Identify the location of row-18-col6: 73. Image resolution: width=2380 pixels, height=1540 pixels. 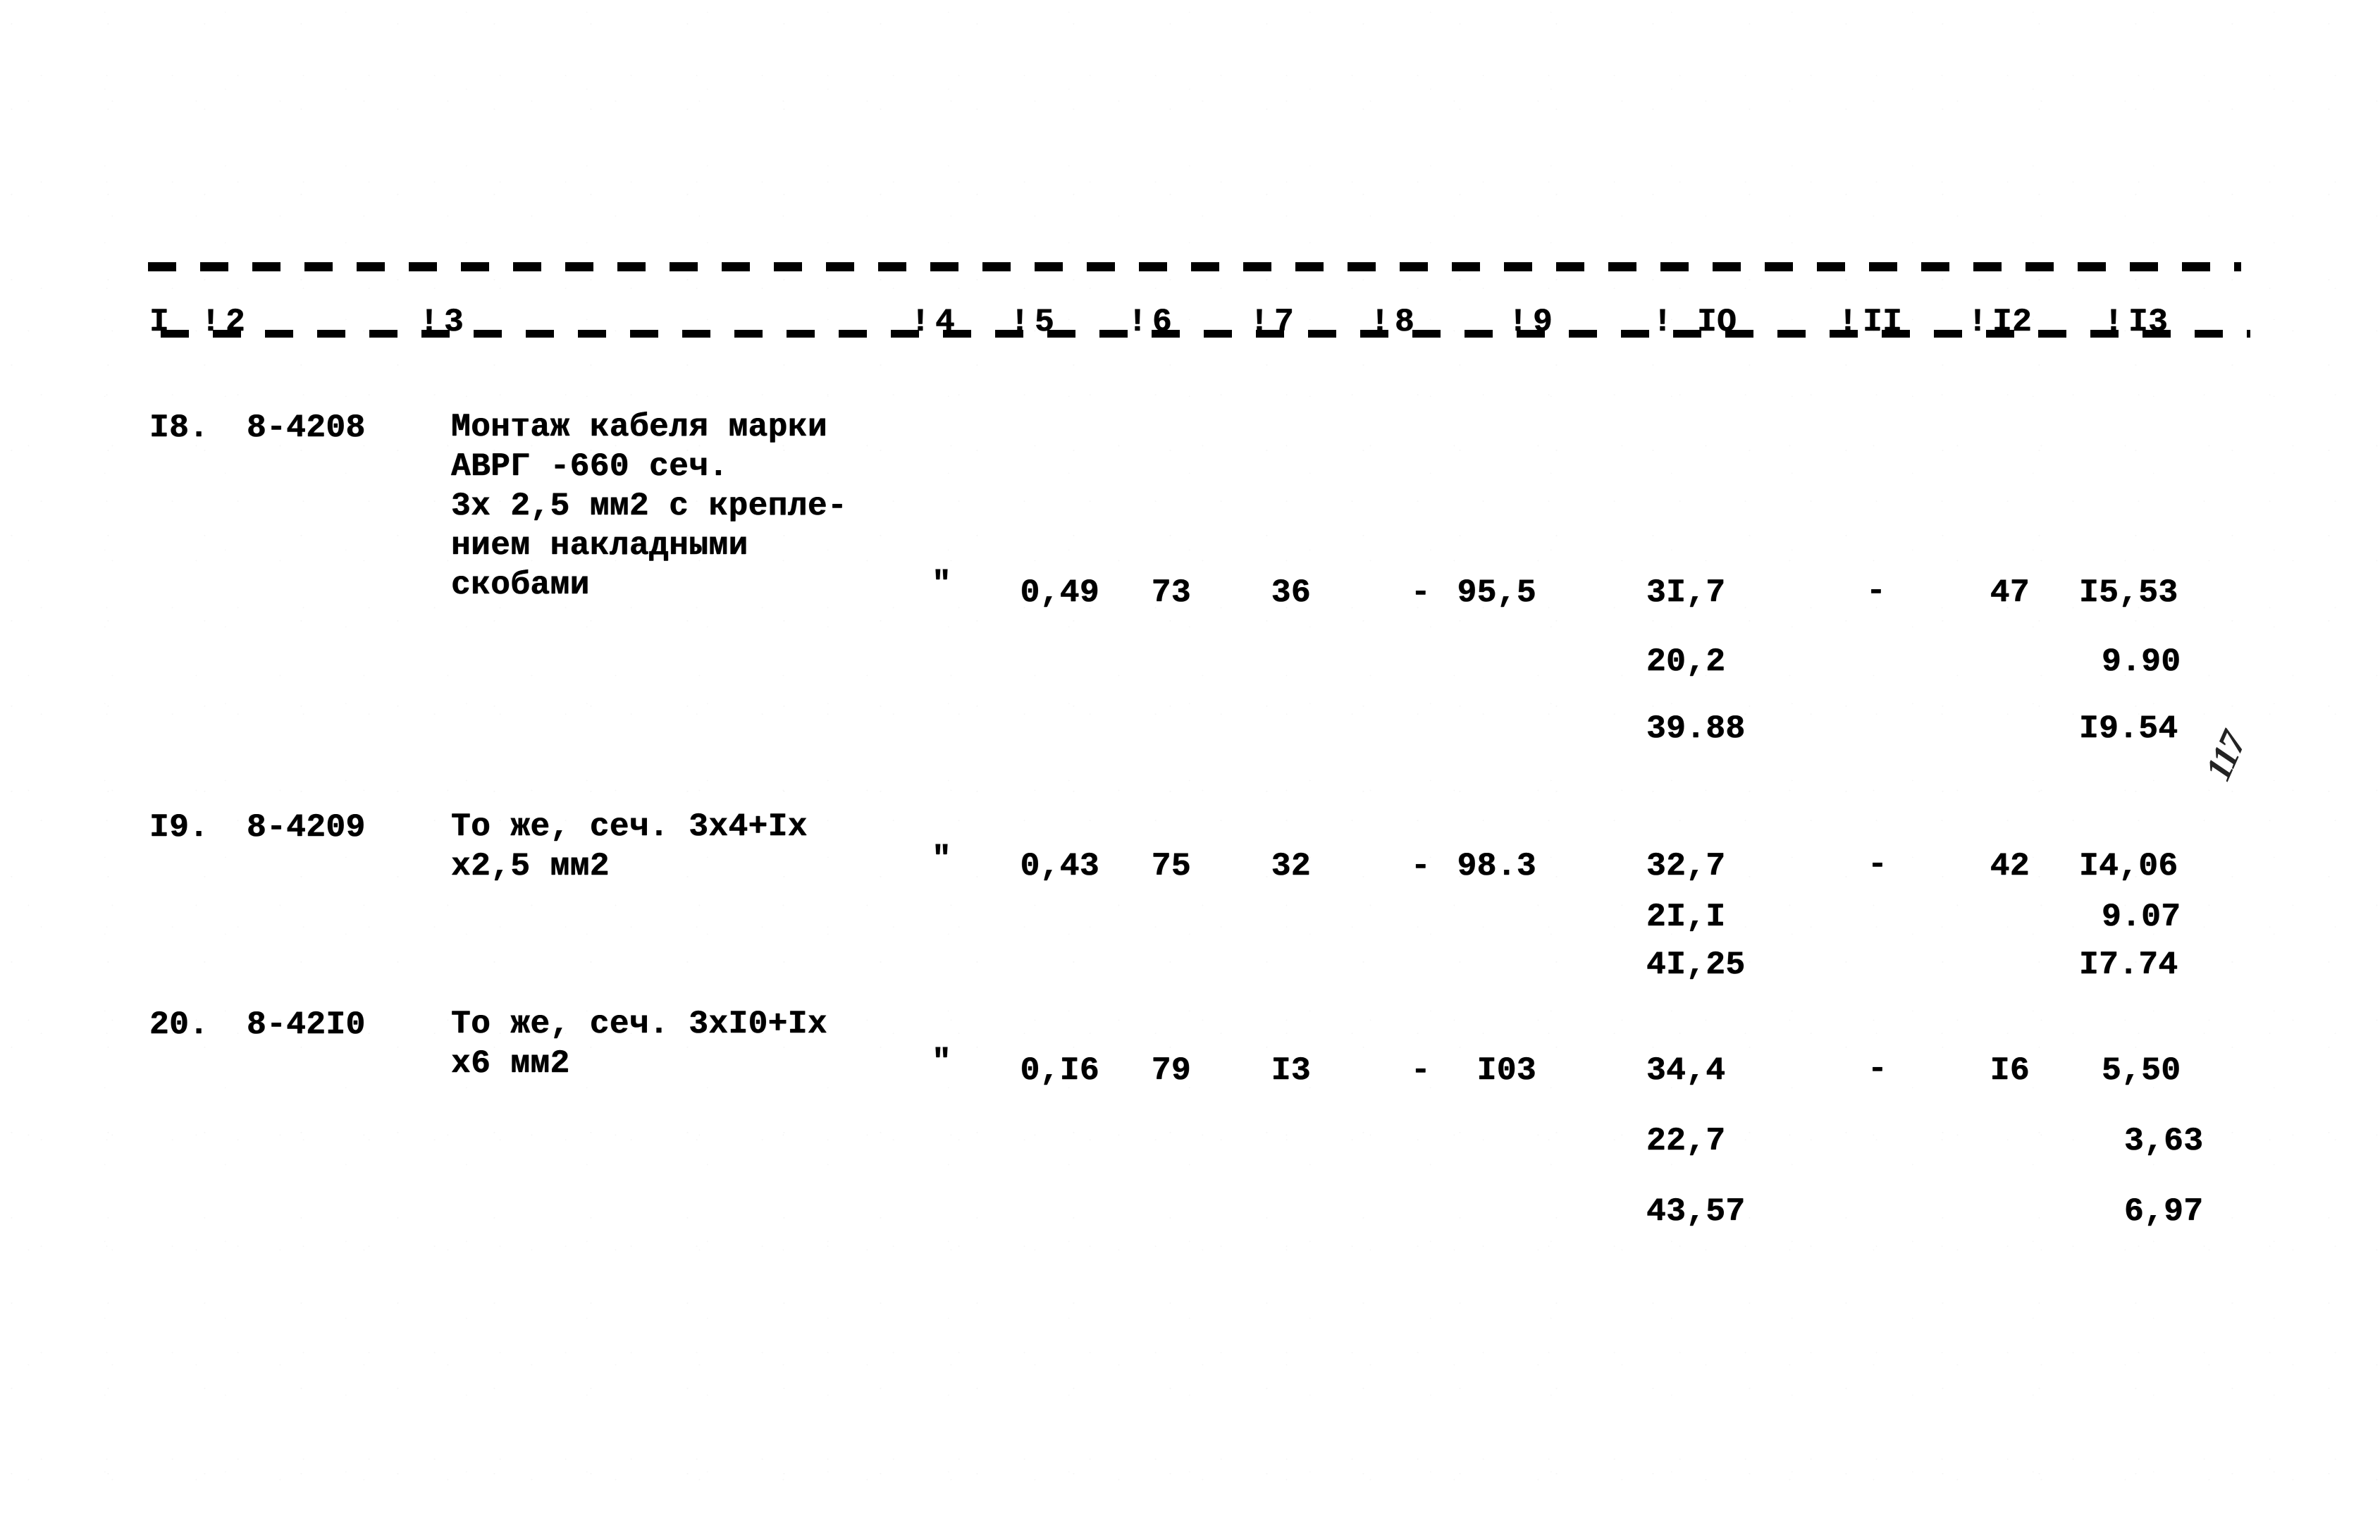
(1171, 592).